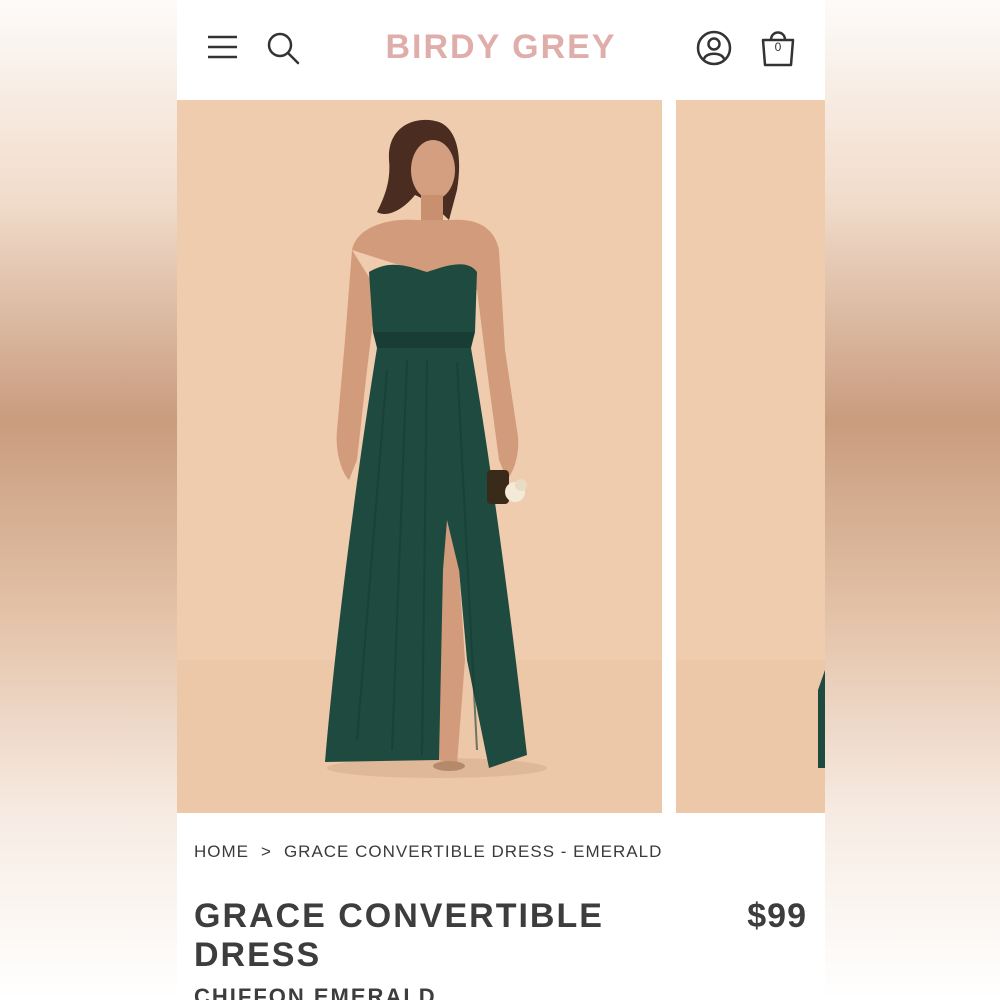 This screenshot has width=1000, height=1000. I want to click on product-subtitle: CHIFFON EMERALD, so click(315, 992).